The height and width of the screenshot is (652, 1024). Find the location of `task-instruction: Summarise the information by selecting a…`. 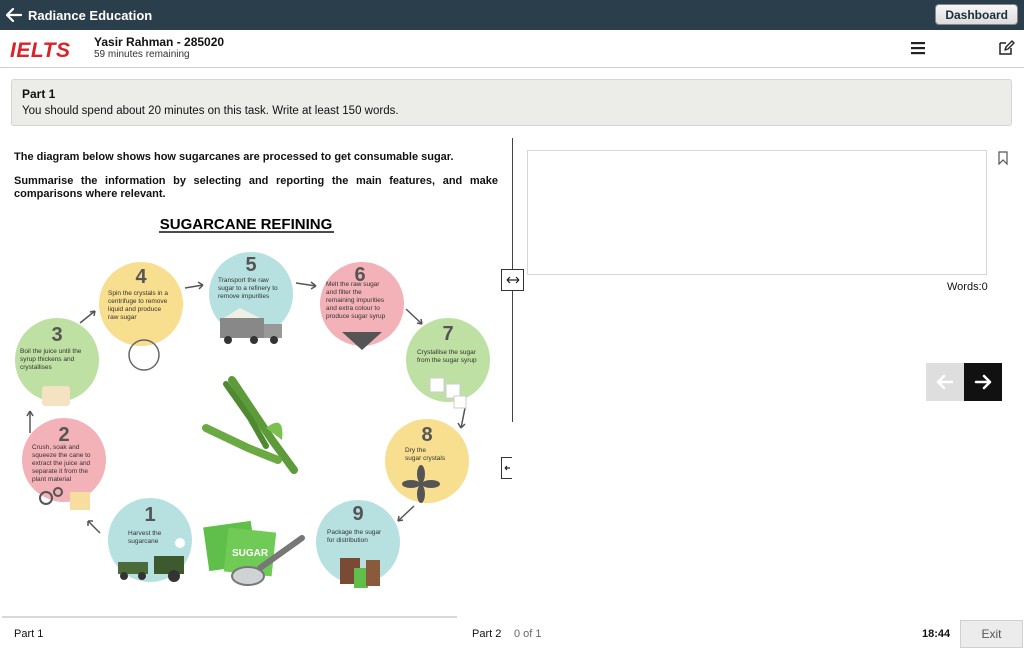

task-instruction: Summarise the information by selecting a… is located at coordinates (256, 188).